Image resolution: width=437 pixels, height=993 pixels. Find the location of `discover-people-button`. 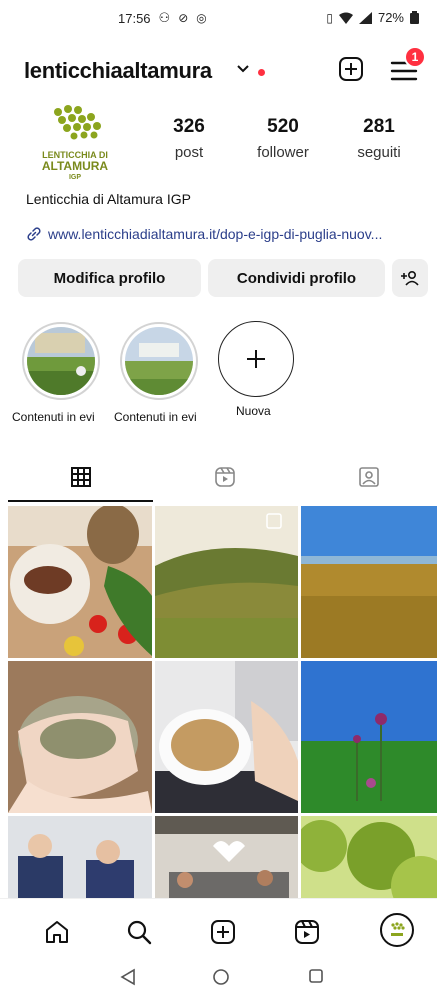

discover-people-button is located at coordinates (410, 278).